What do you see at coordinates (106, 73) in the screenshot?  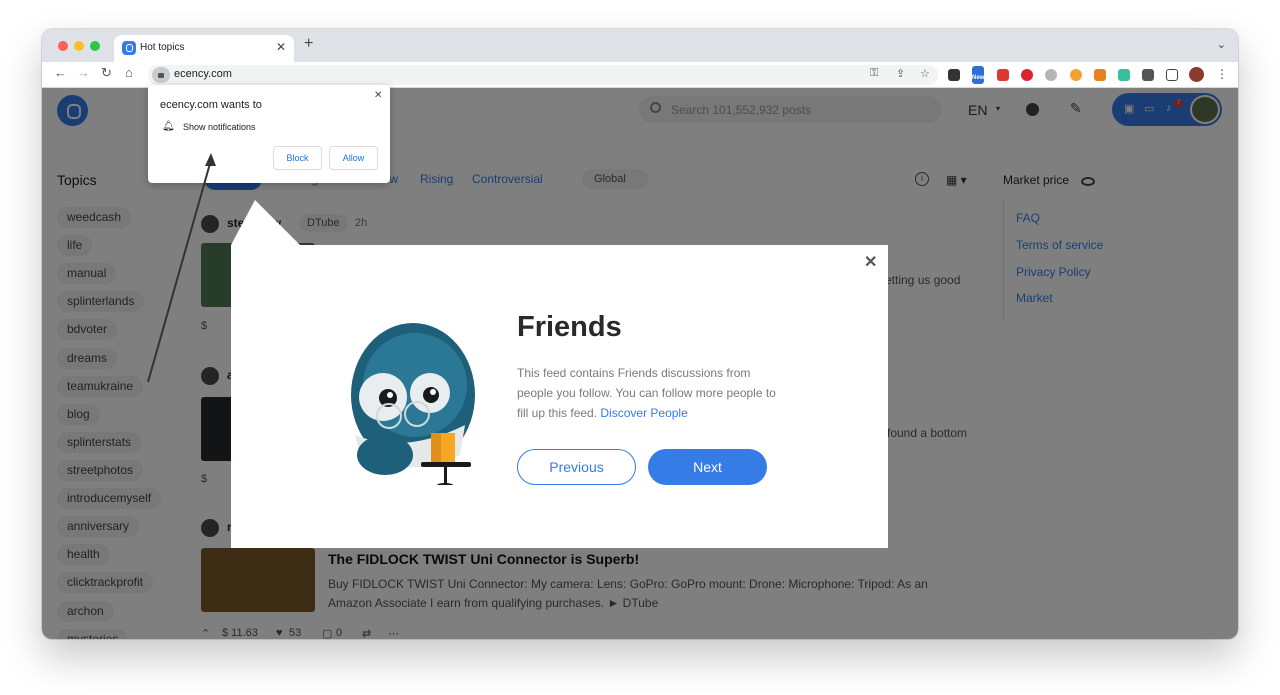 I see `reload-icon: ↻` at bounding box center [106, 73].